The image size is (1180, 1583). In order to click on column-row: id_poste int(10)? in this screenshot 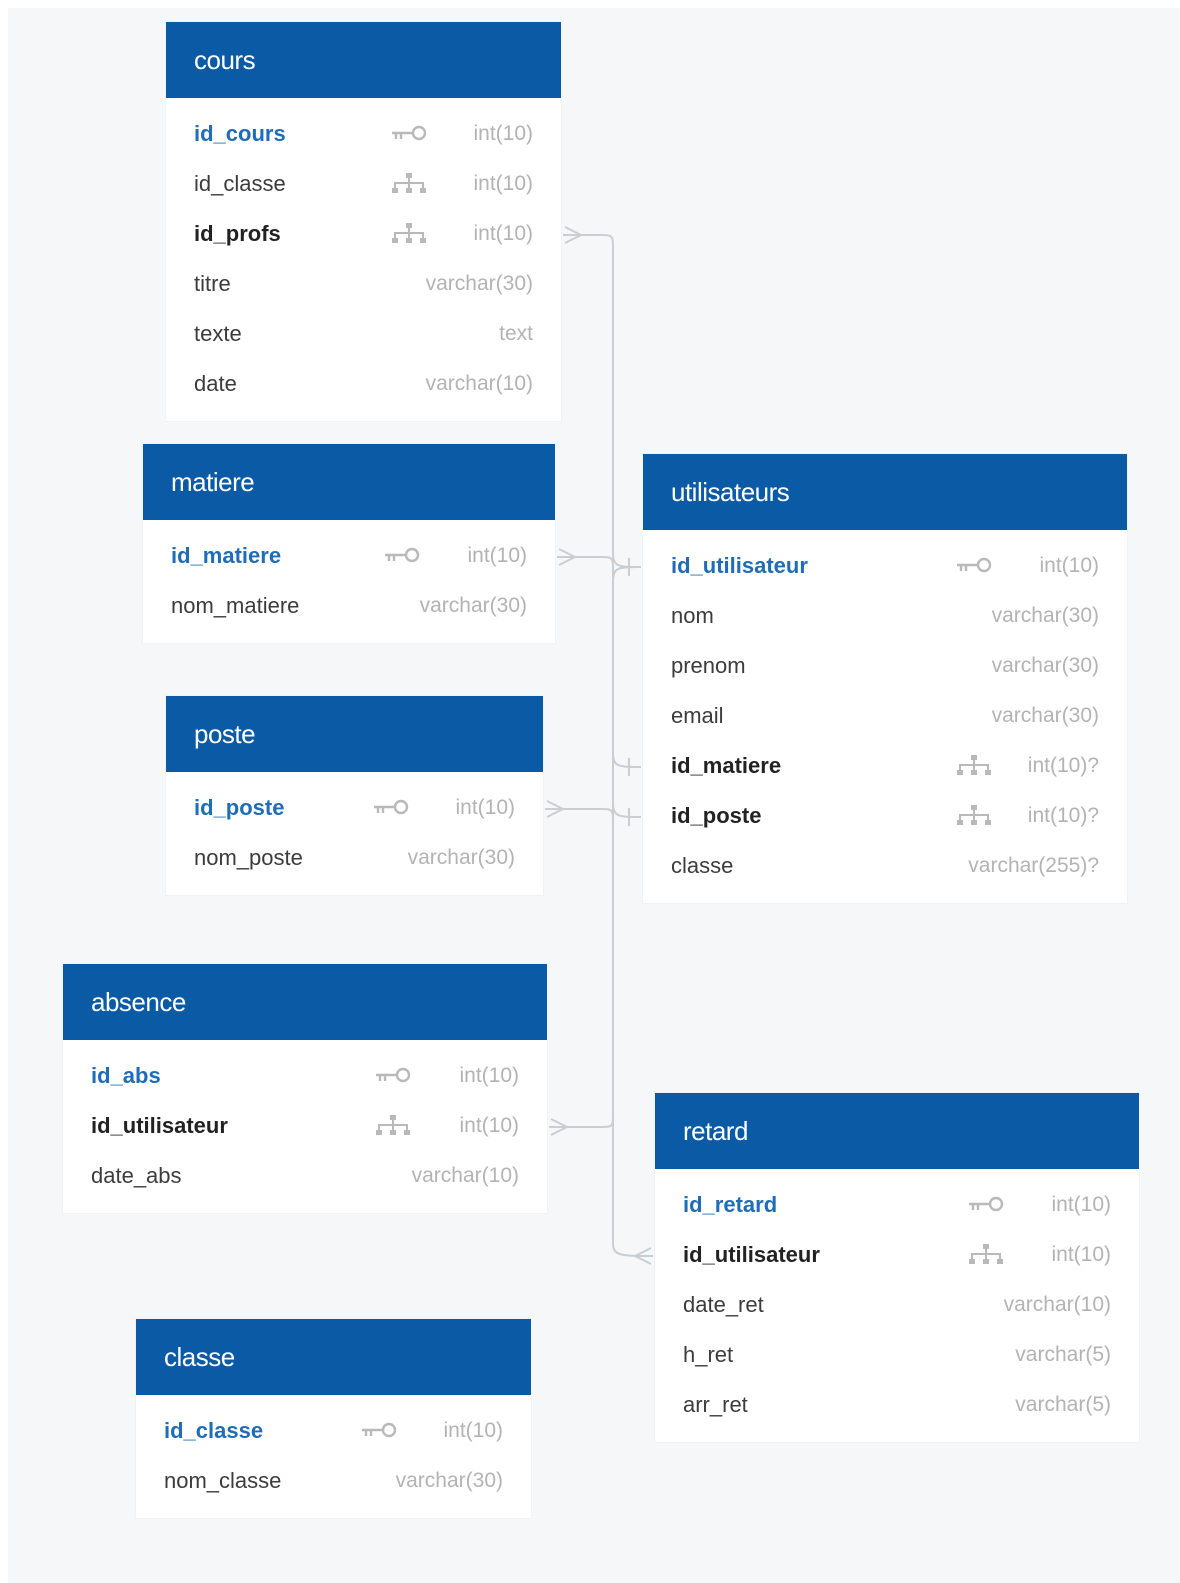, I will do `click(885, 816)`.